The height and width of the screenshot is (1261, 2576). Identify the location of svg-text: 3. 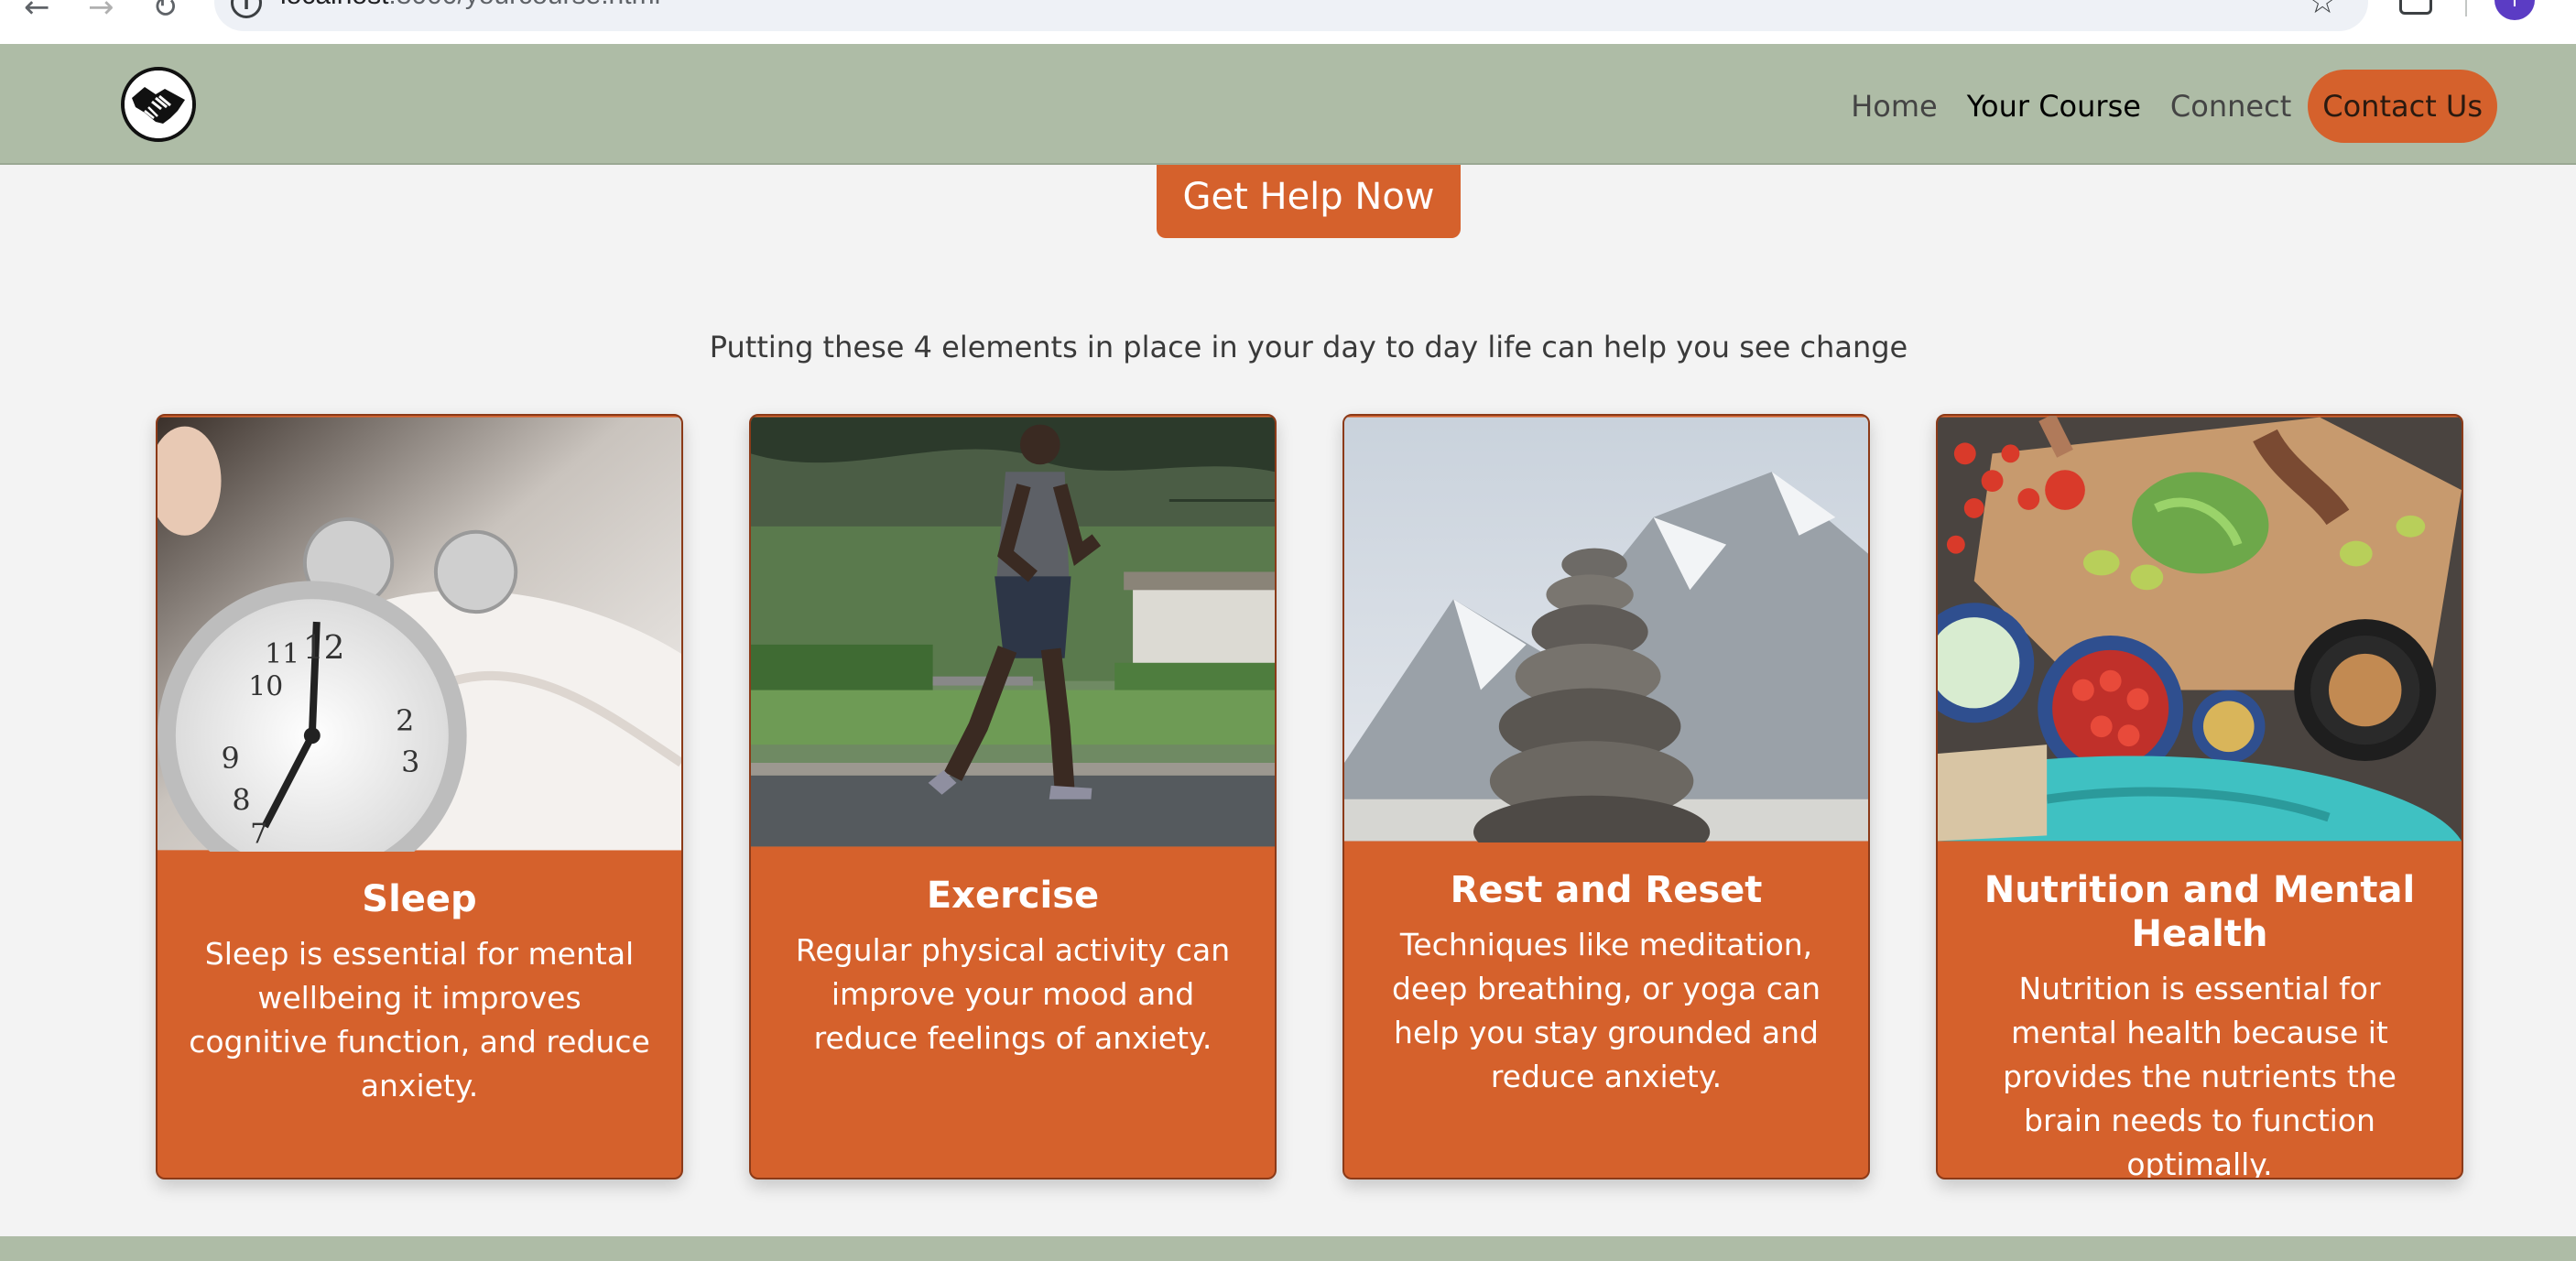
(410, 762).